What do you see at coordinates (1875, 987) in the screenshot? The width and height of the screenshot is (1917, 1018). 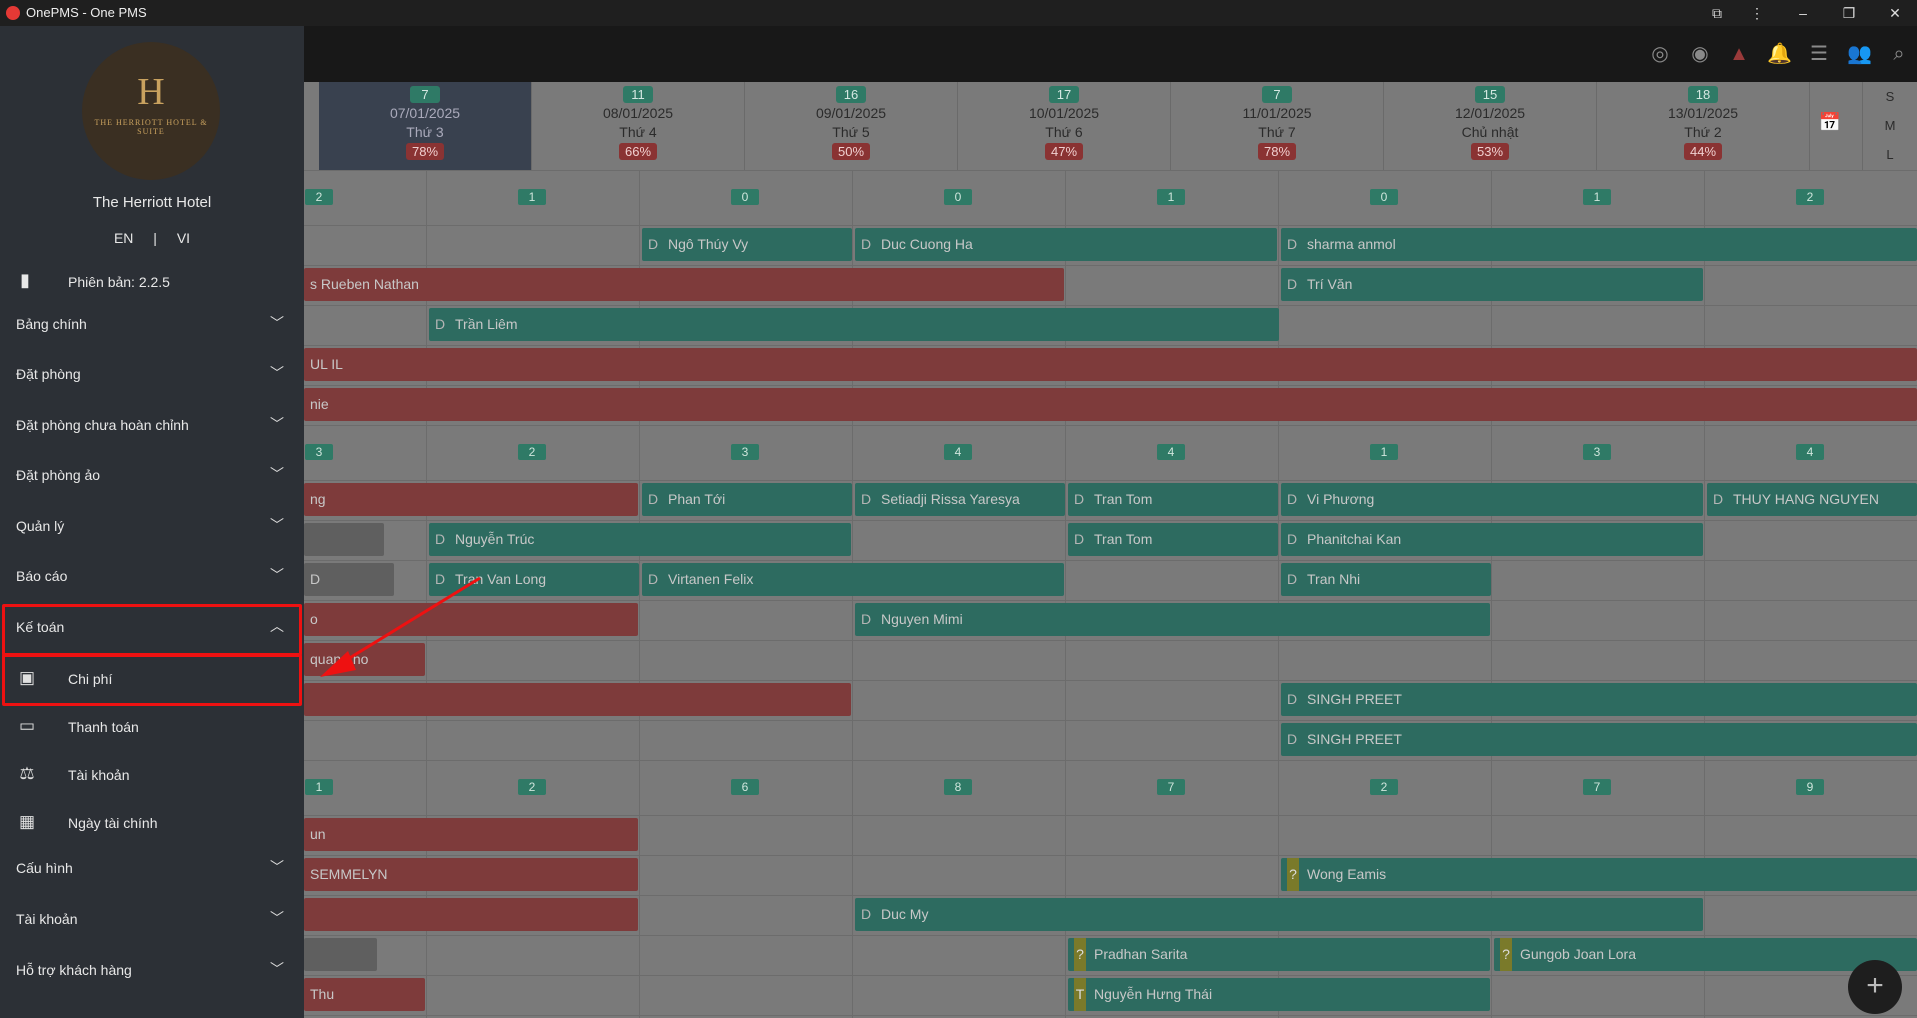 I see `add-fab-button: +` at bounding box center [1875, 987].